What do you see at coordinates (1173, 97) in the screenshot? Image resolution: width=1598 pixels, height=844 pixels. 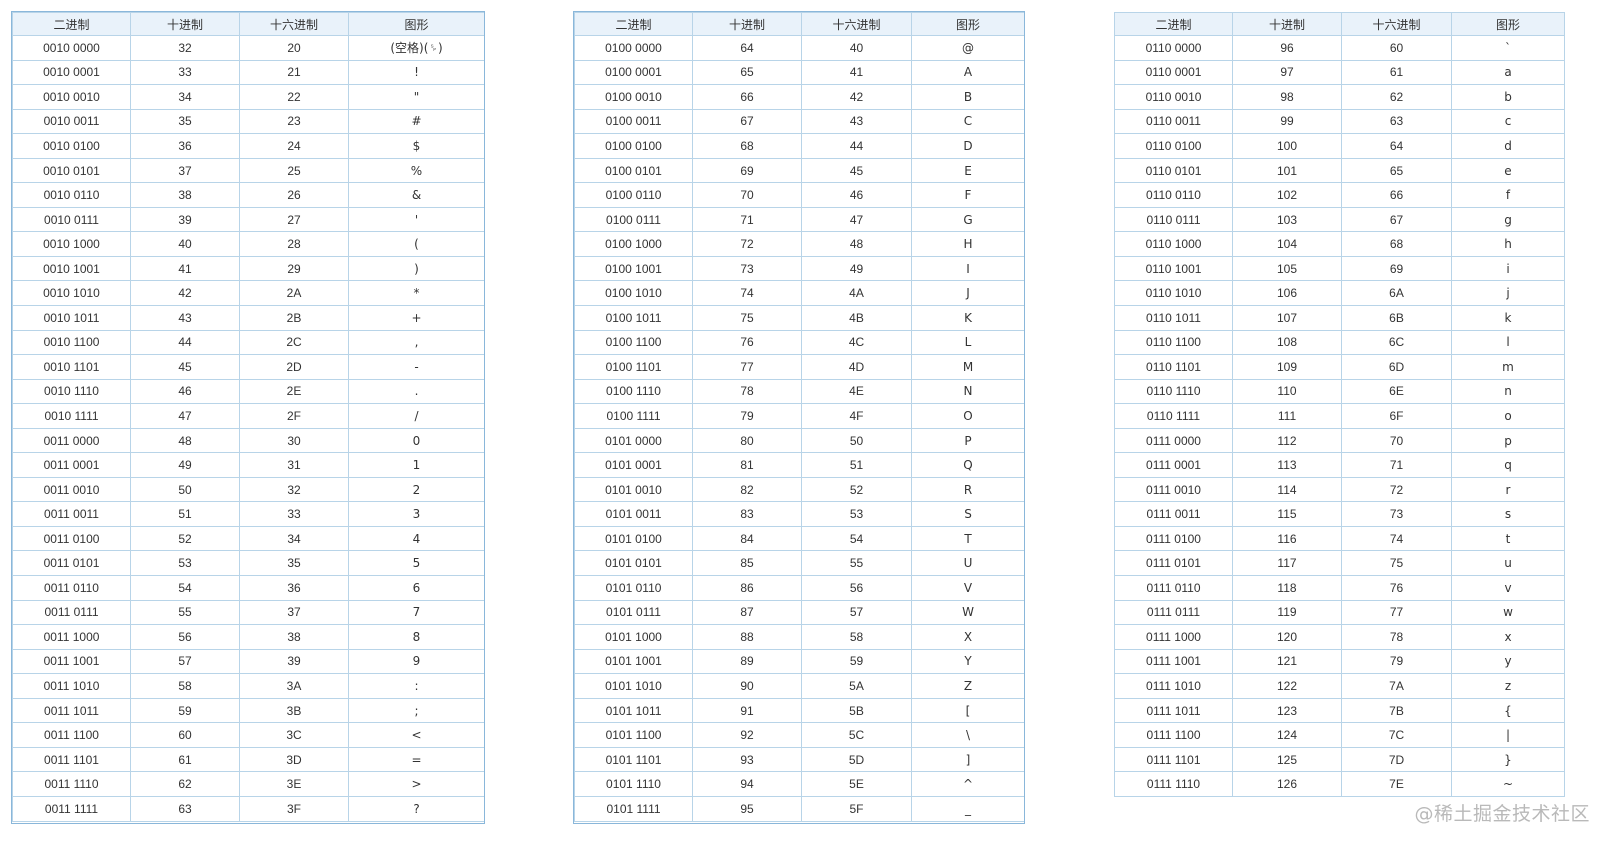 I see `cell-binary: 0110 0010` at bounding box center [1173, 97].